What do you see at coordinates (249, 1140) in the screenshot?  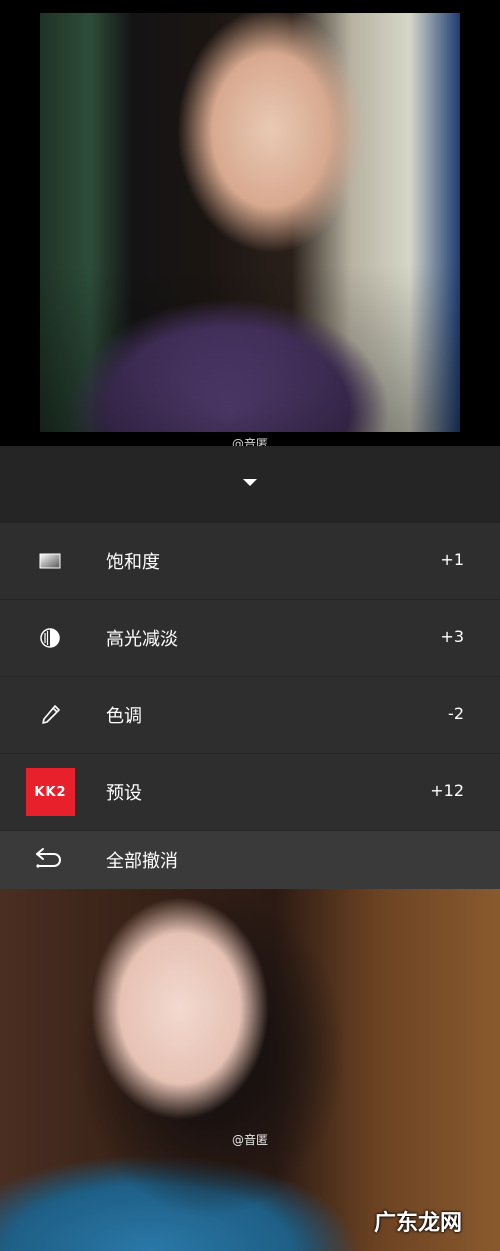 I see `photo-watermark: @音匿` at bounding box center [249, 1140].